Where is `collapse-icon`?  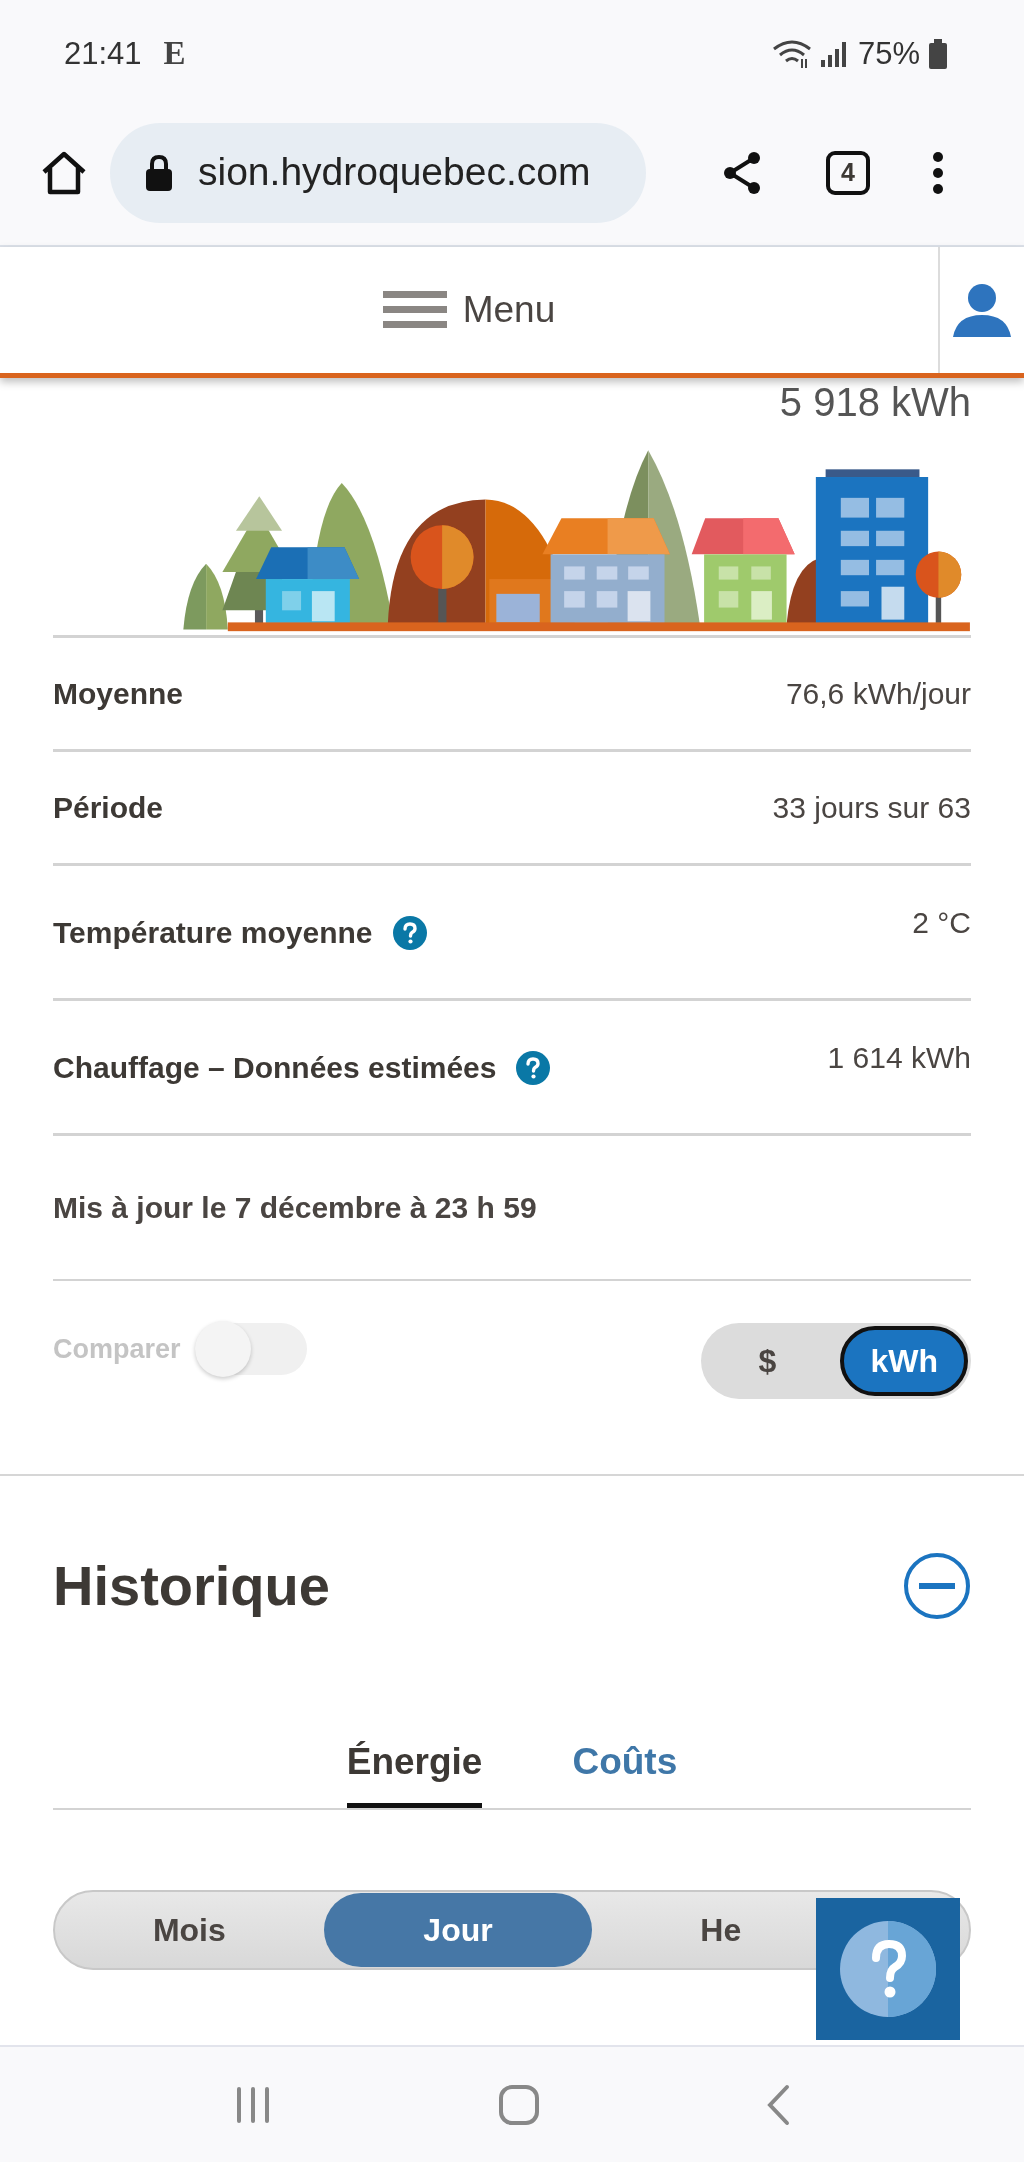 collapse-icon is located at coordinates (937, 1586).